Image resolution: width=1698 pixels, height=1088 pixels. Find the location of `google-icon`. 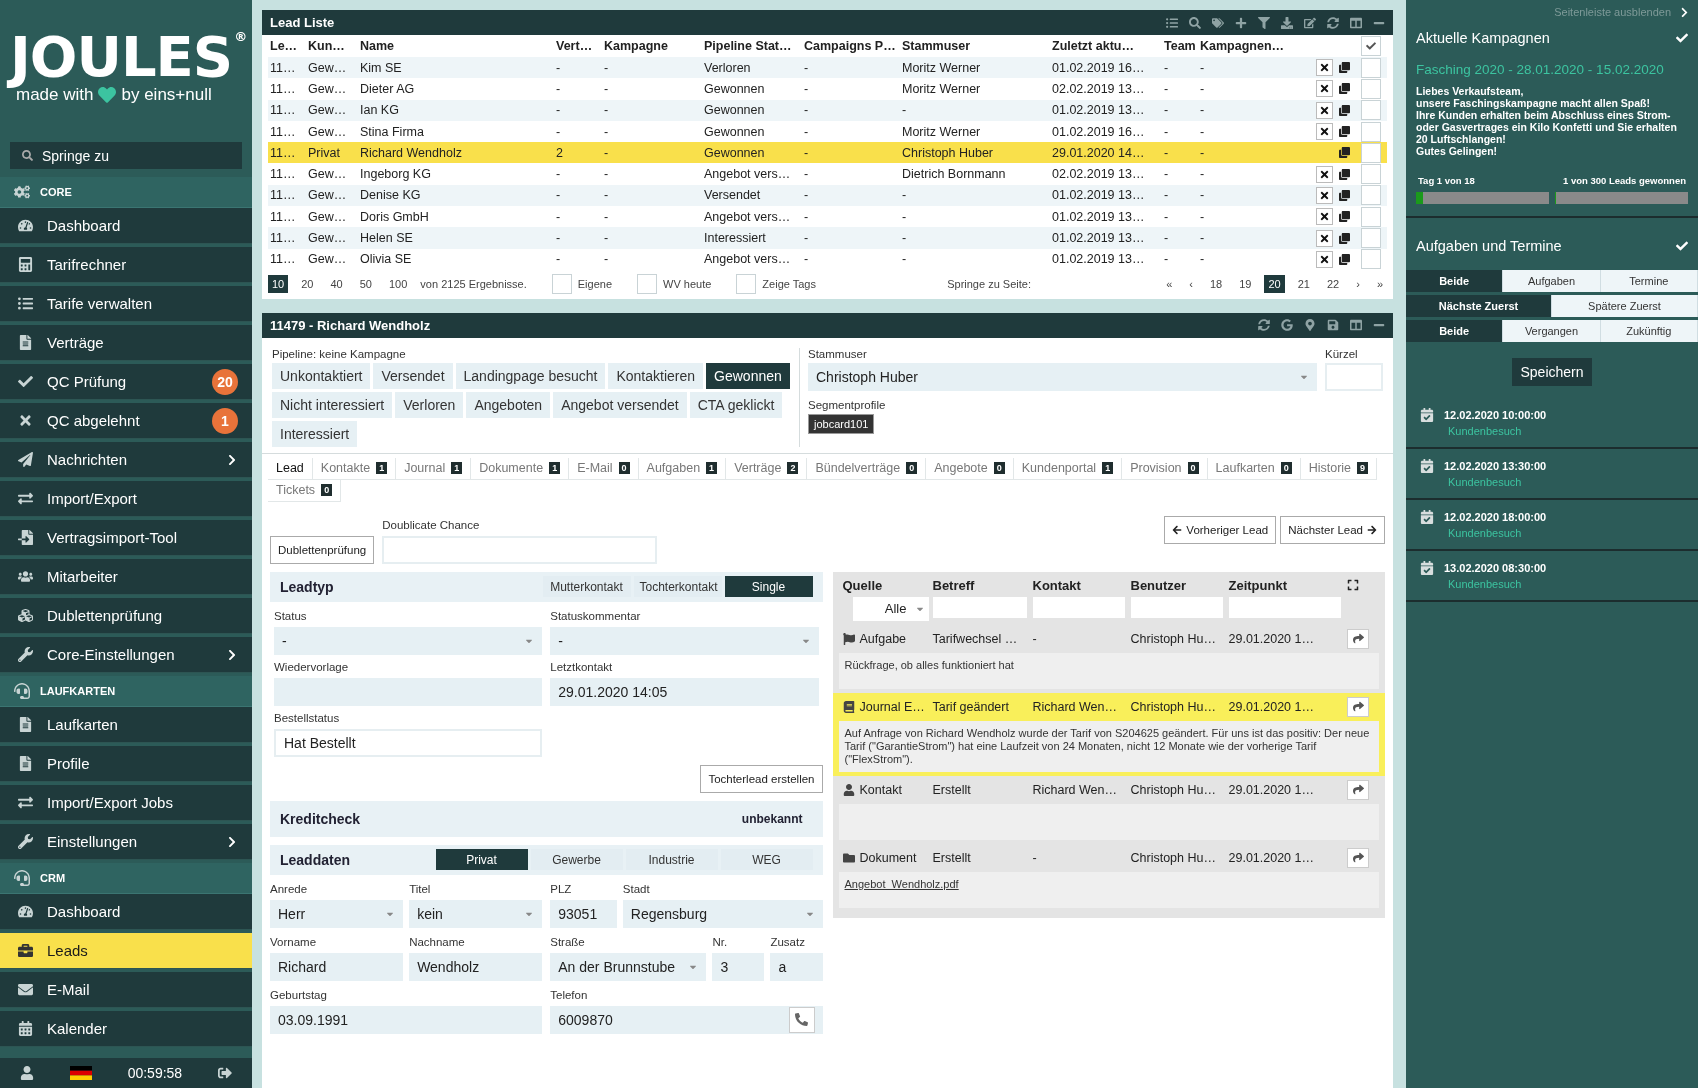

google-icon is located at coordinates (1287, 325).